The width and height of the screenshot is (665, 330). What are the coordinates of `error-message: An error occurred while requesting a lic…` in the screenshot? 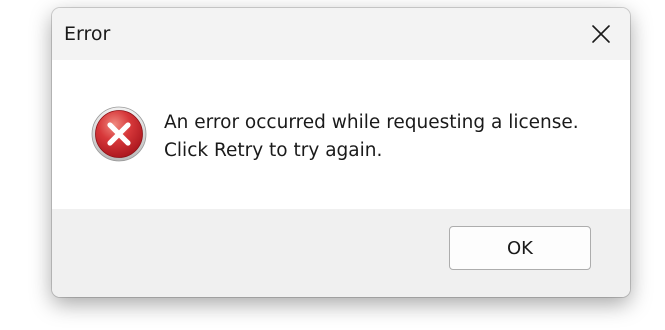 It's located at (371, 137).